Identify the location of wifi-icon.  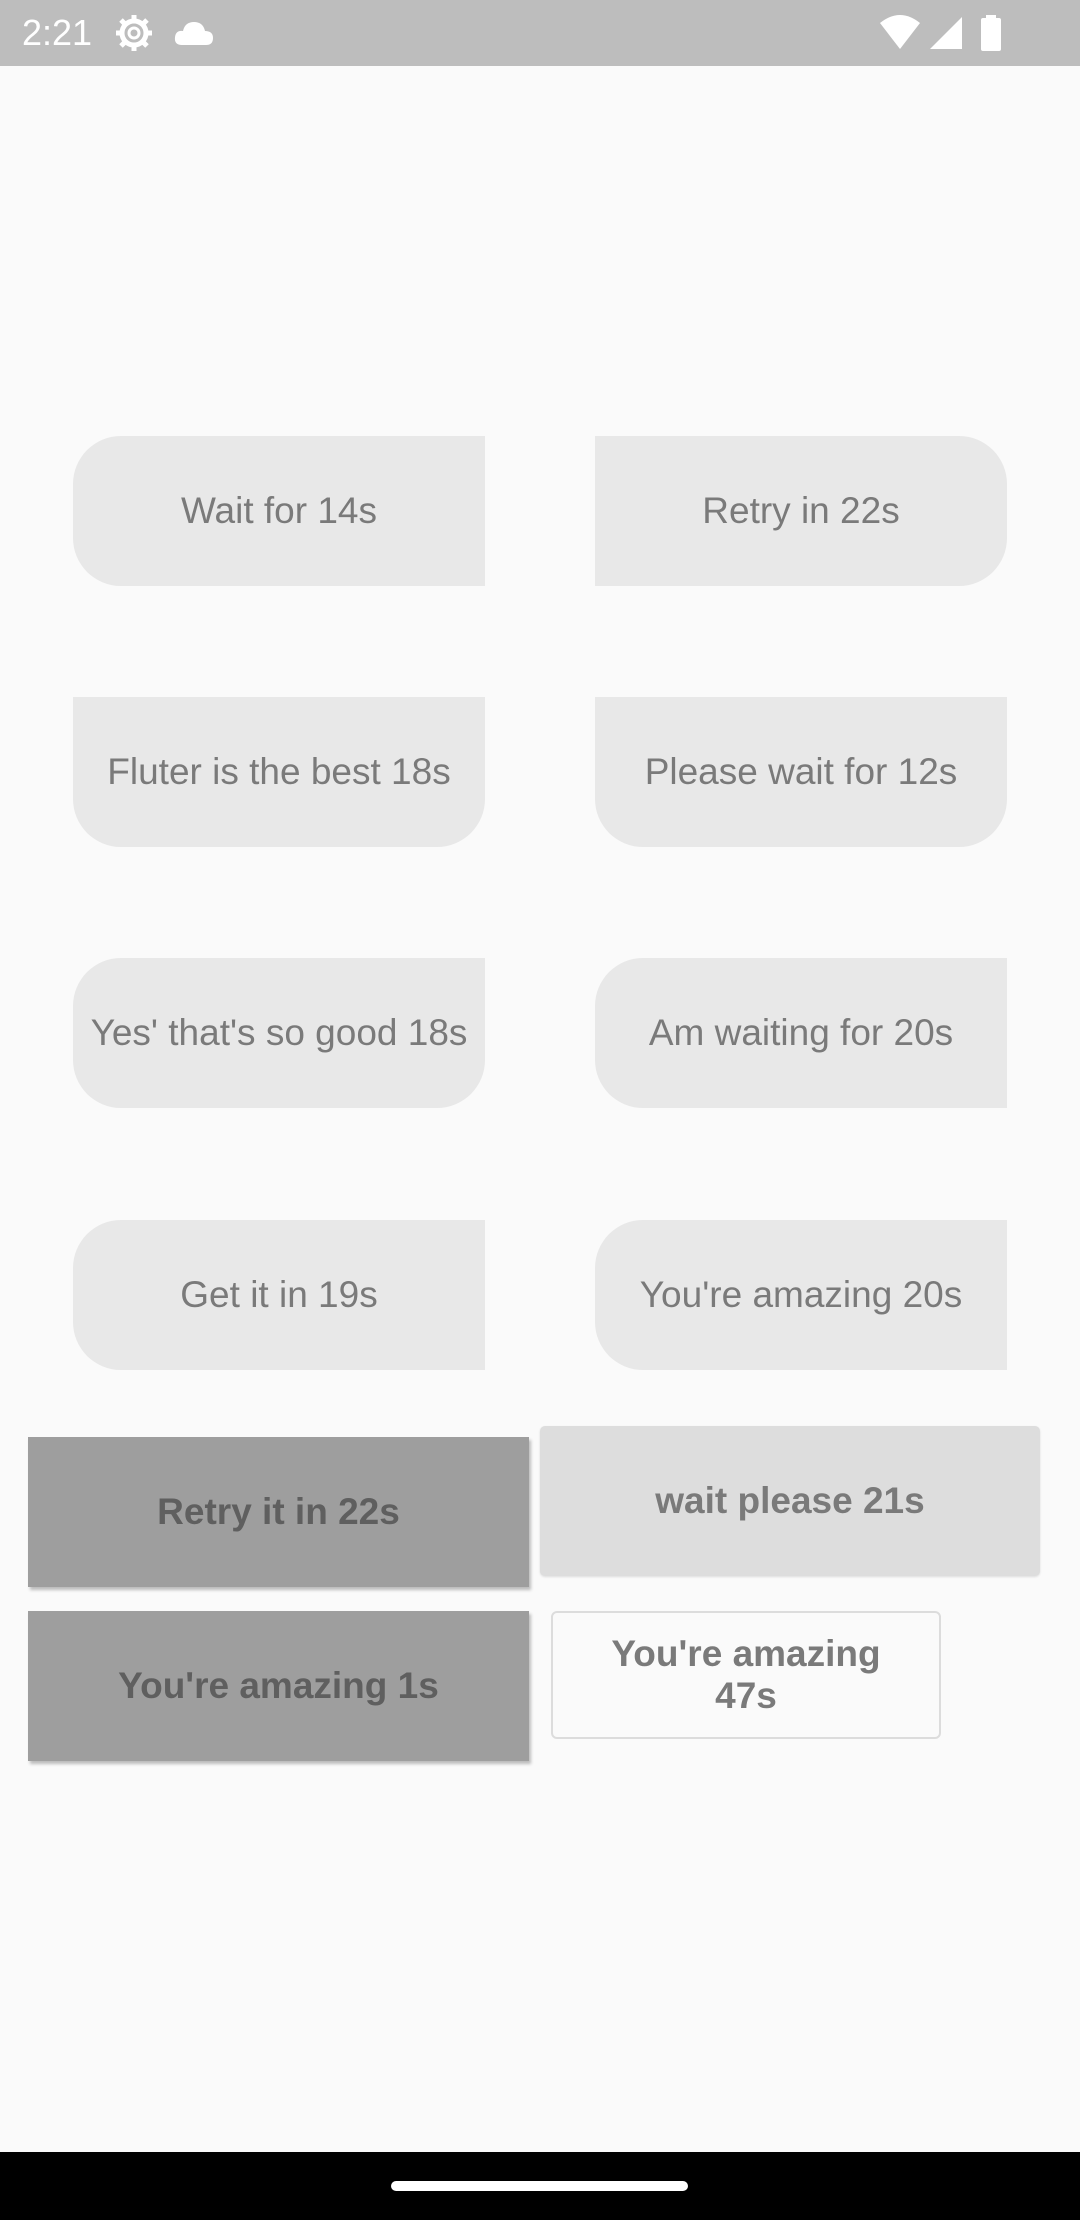
(900, 32).